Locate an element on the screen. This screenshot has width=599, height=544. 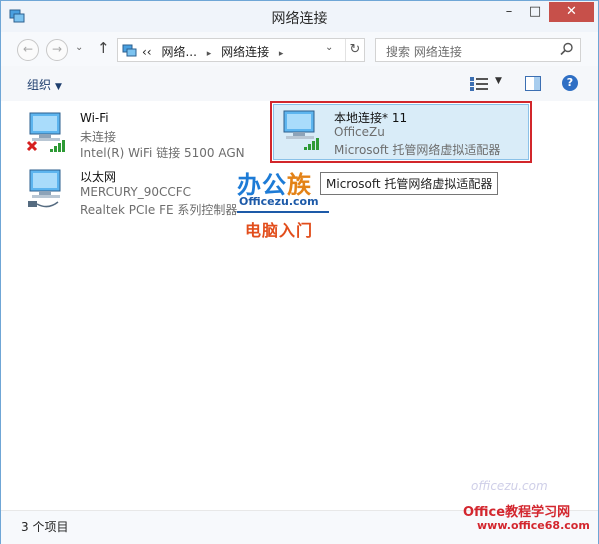
command-bar: 组织 ▼ ▼ ? is located at coordinates (299, 84).